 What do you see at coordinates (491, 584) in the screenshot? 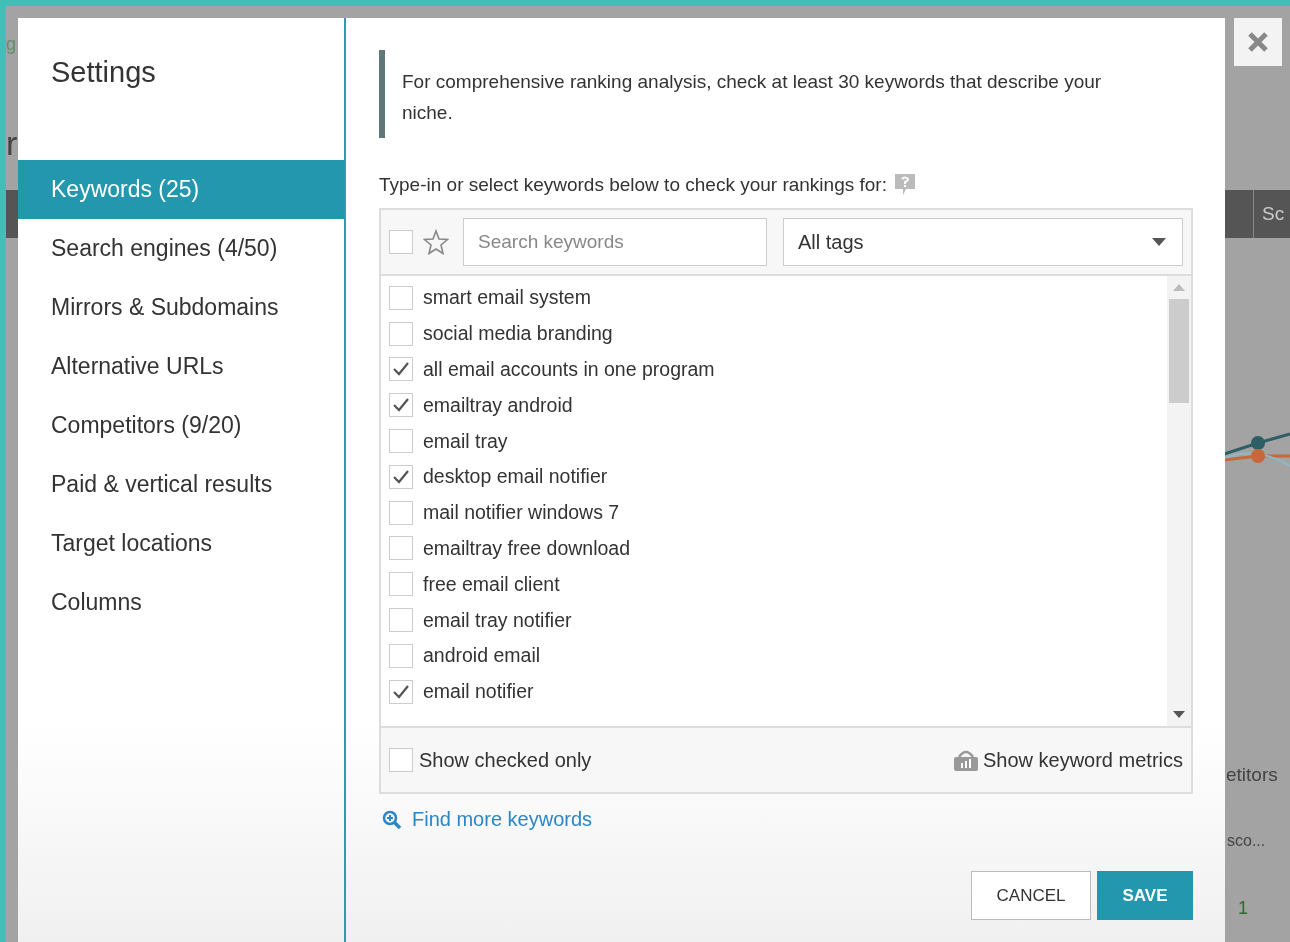
I see `keyword-text: free email client` at bounding box center [491, 584].